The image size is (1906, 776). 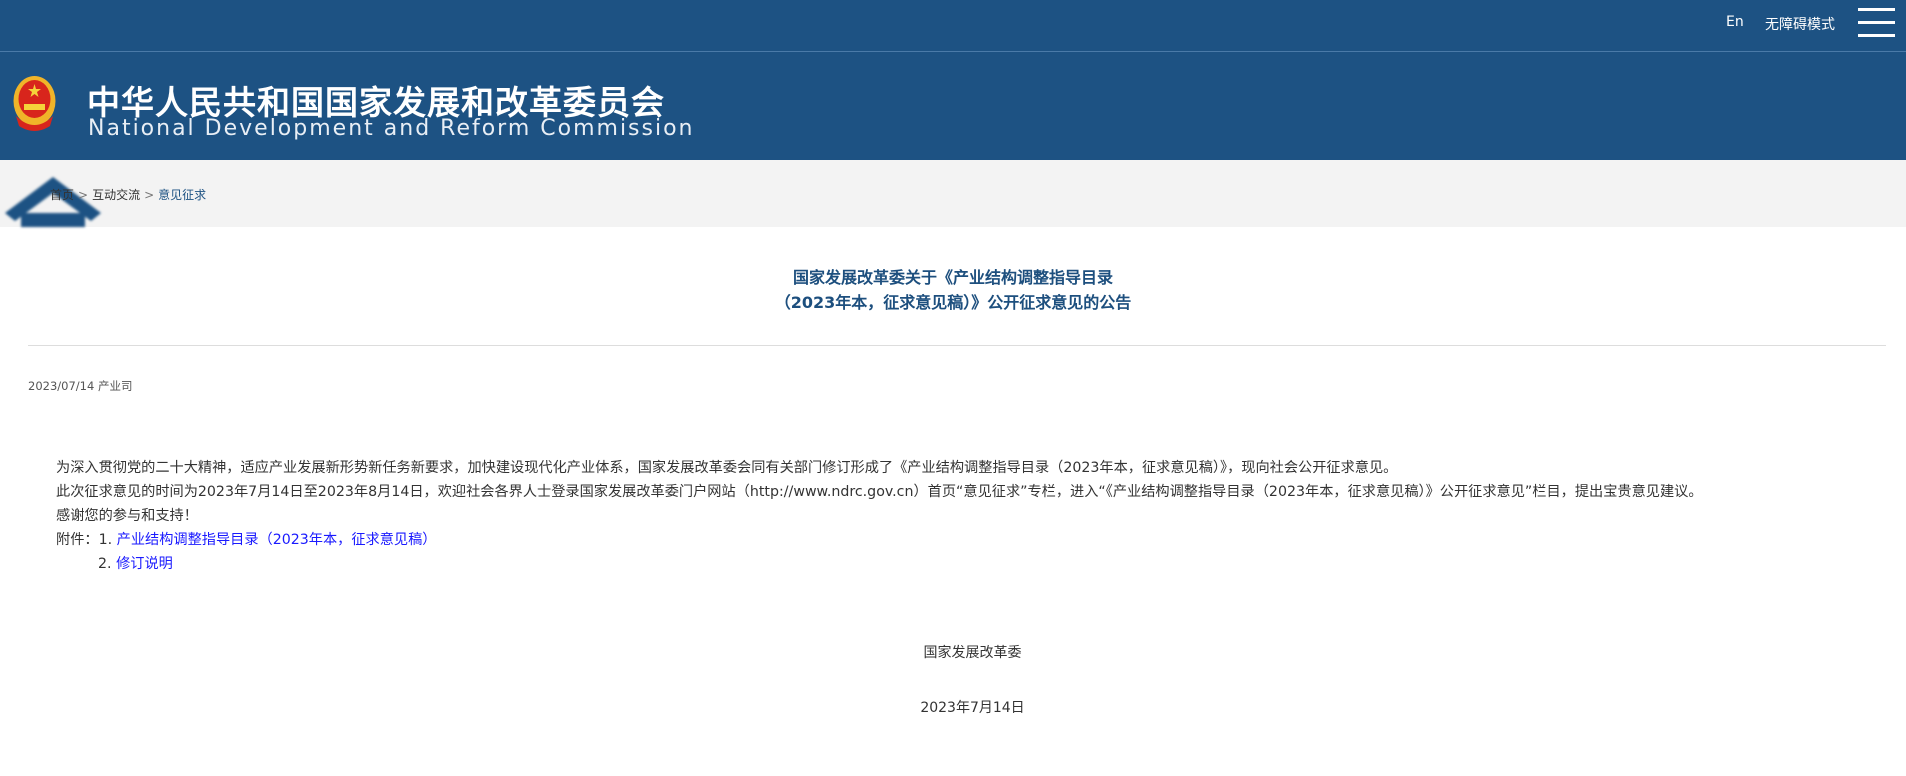 I want to click on attachments-label: 附件：, so click(x=77, y=540).